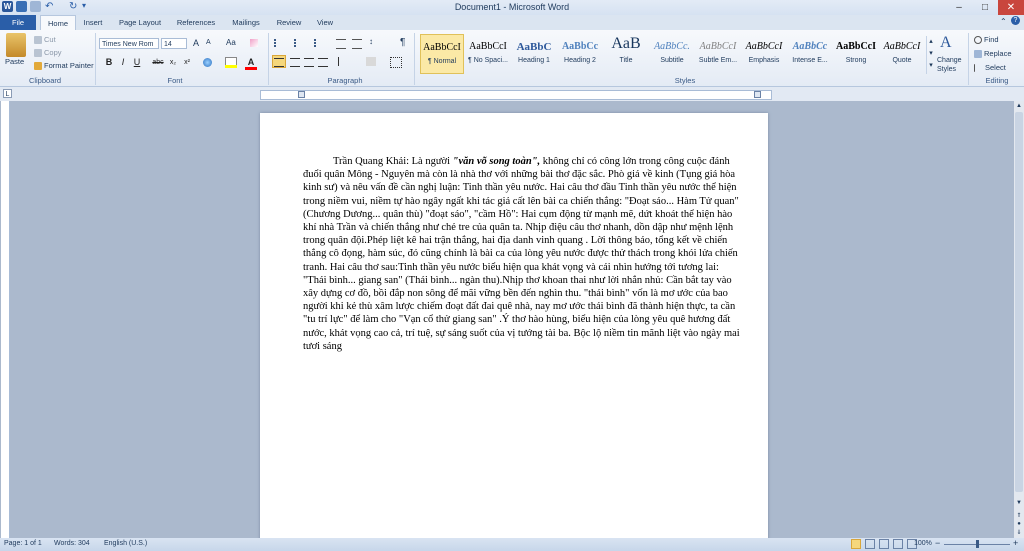  I want to click on full-screen-view-icon, so click(870, 544).